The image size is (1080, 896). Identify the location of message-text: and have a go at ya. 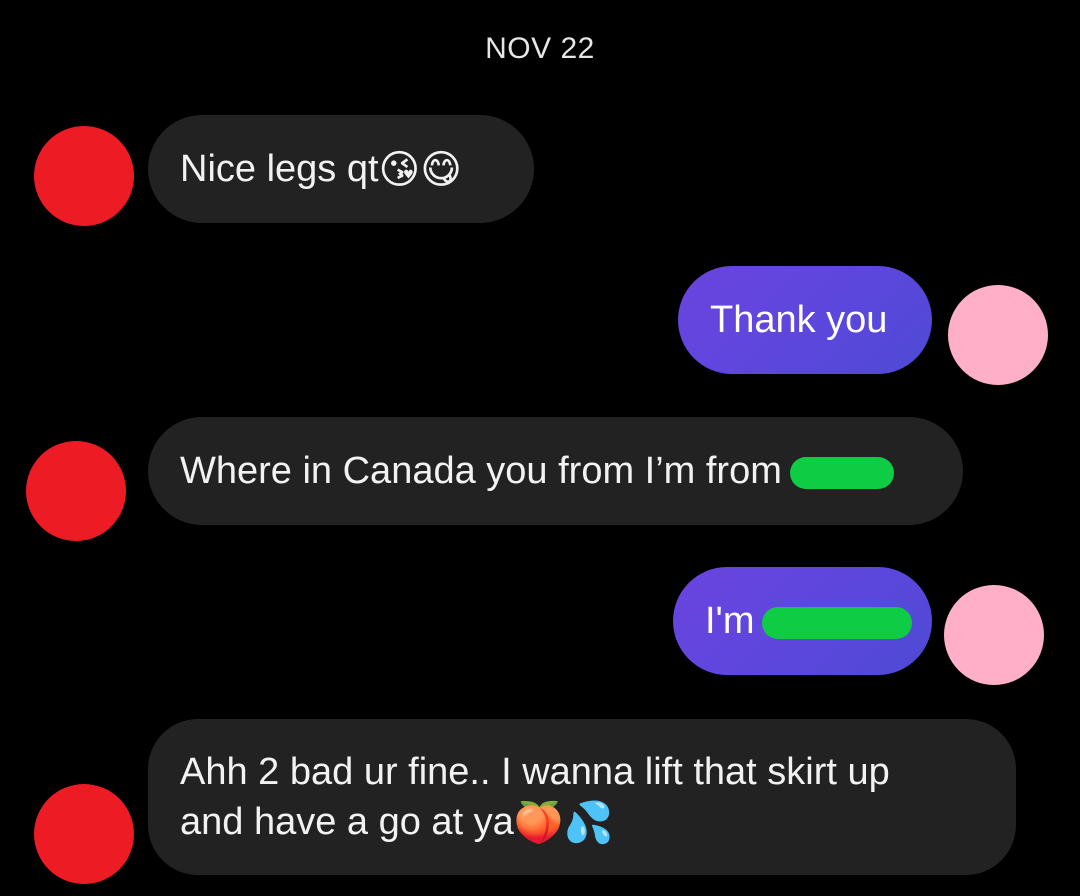
(347, 822).